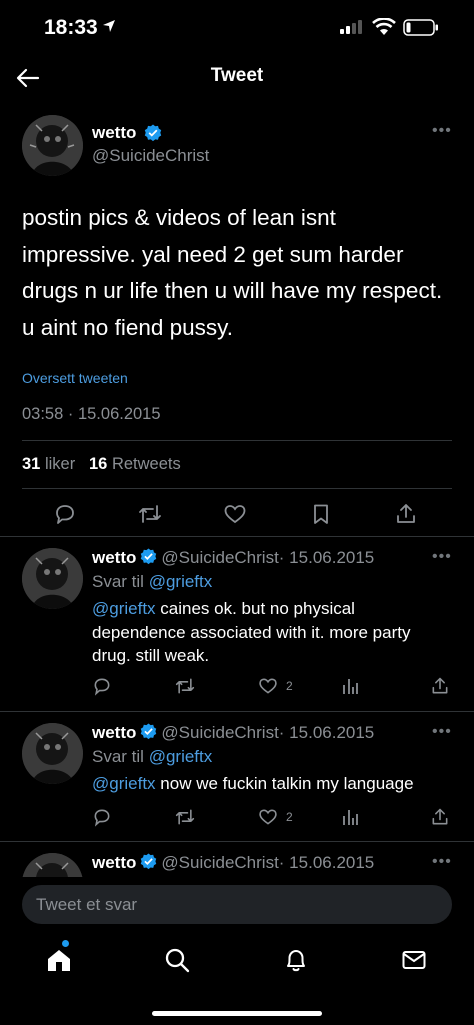  What do you see at coordinates (86, 905) in the screenshot?
I see `composer-placeholder: Tweet et svar` at bounding box center [86, 905].